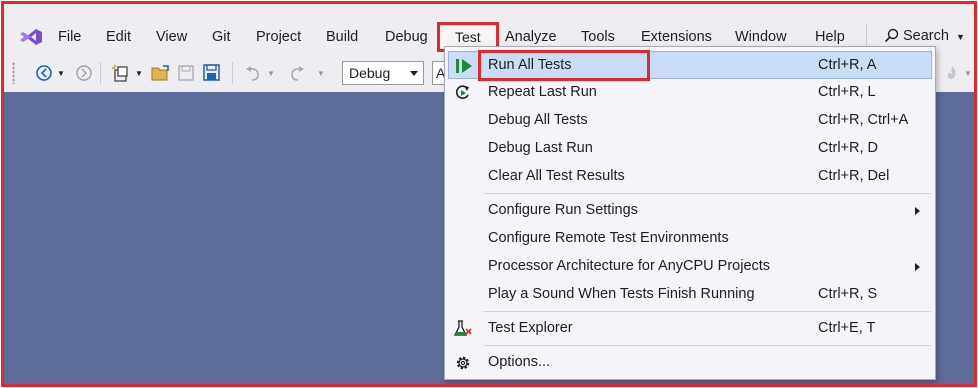 The image size is (978, 388). What do you see at coordinates (761, 37) in the screenshot?
I see `menu-window: Window` at bounding box center [761, 37].